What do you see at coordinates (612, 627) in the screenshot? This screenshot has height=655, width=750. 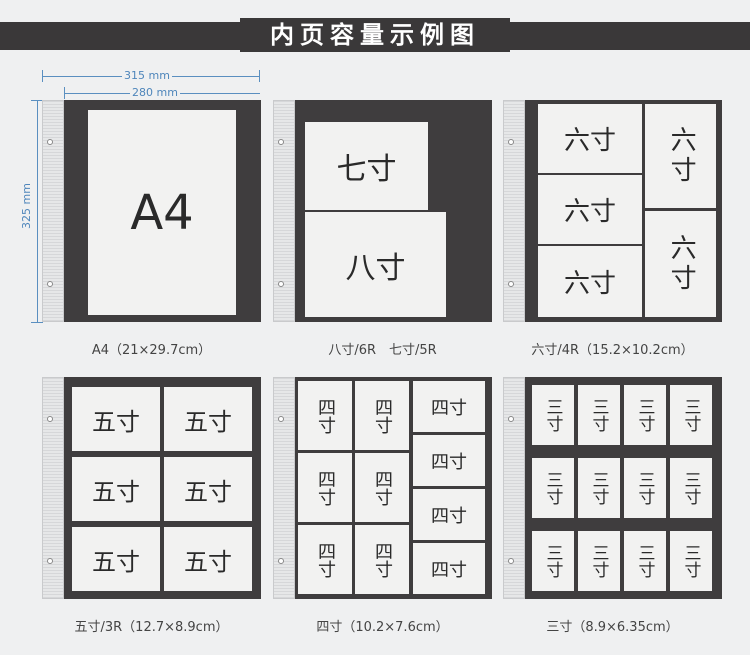 I see `panel-caption: 三寸（8.9×6.35cm）` at bounding box center [612, 627].